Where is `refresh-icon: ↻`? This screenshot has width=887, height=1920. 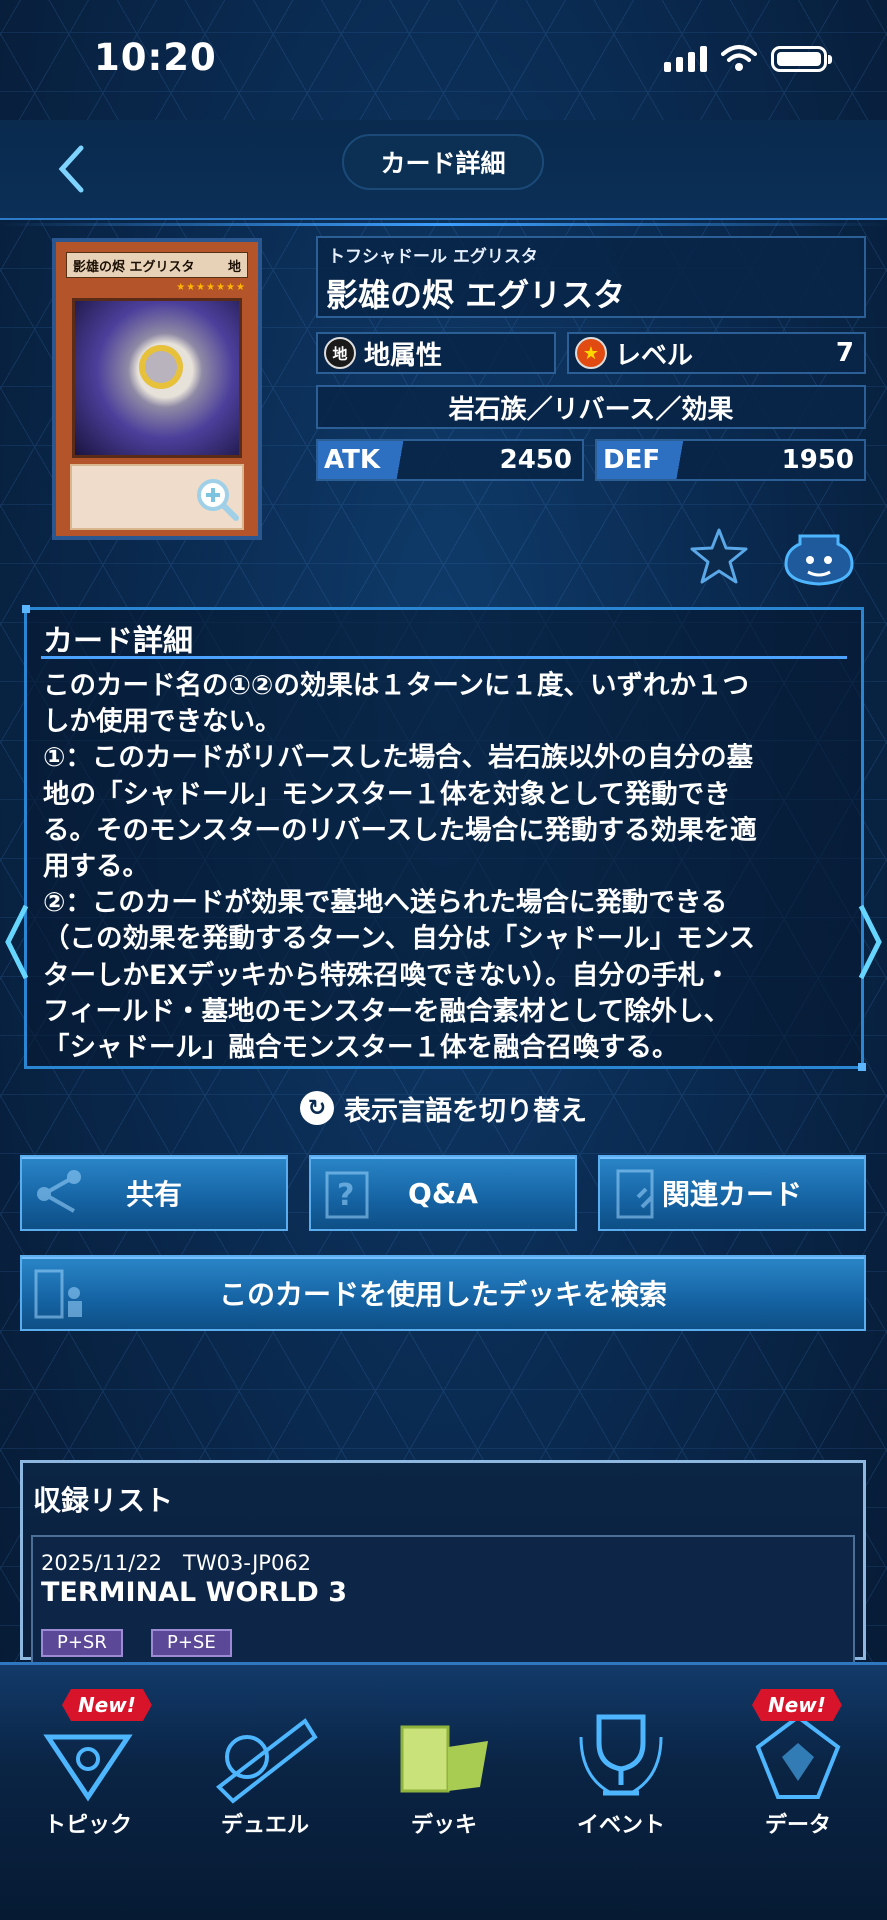 refresh-icon: ↻ is located at coordinates (317, 1108).